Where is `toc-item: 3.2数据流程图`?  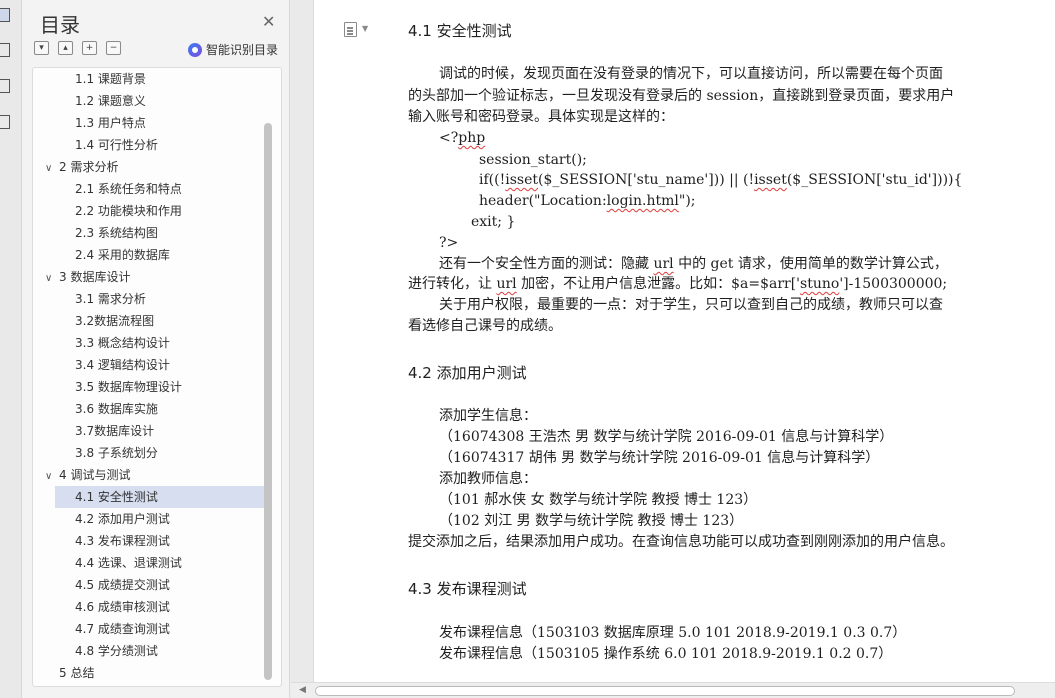 toc-item: 3.2数据流程图 is located at coordinates (149, 321).